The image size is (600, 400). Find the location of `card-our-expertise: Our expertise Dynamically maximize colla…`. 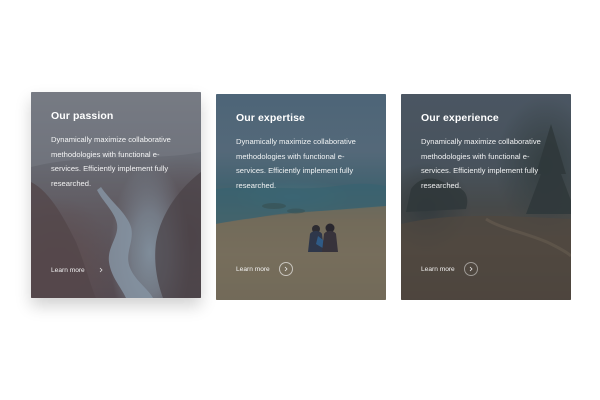

card-our-expertise: Our expertise Dynamically maximize colla… is located at coordinates (301, 197).